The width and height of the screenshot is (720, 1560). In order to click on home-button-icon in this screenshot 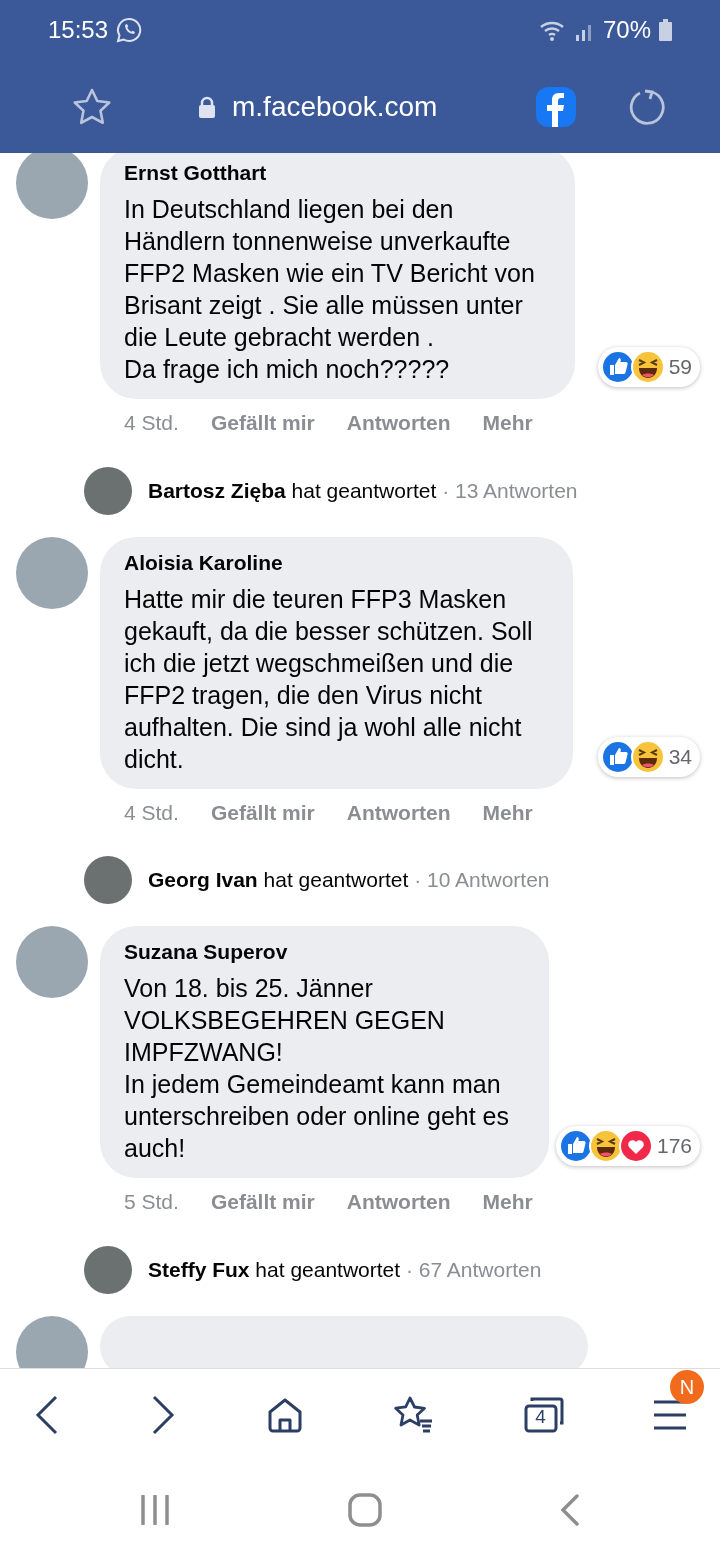, I will do `click(365, 1510)`.